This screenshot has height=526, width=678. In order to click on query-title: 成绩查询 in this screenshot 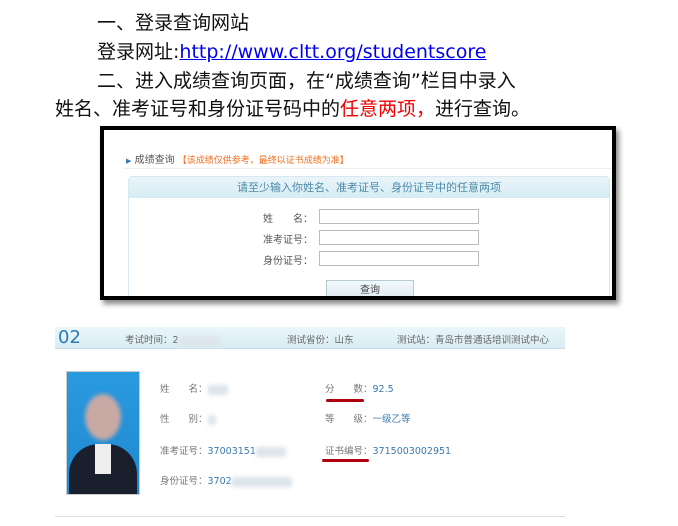, I will do `click(154, 160)`.